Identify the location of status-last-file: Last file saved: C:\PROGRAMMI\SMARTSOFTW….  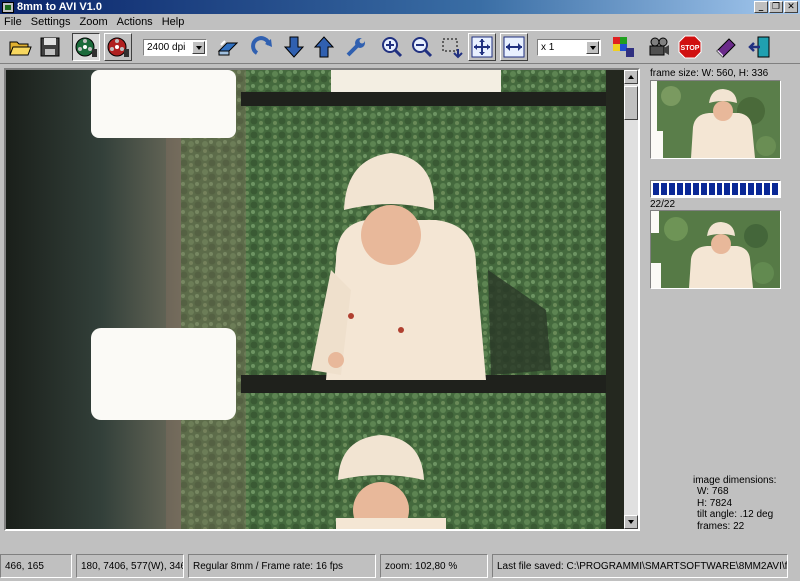
(640, 566).